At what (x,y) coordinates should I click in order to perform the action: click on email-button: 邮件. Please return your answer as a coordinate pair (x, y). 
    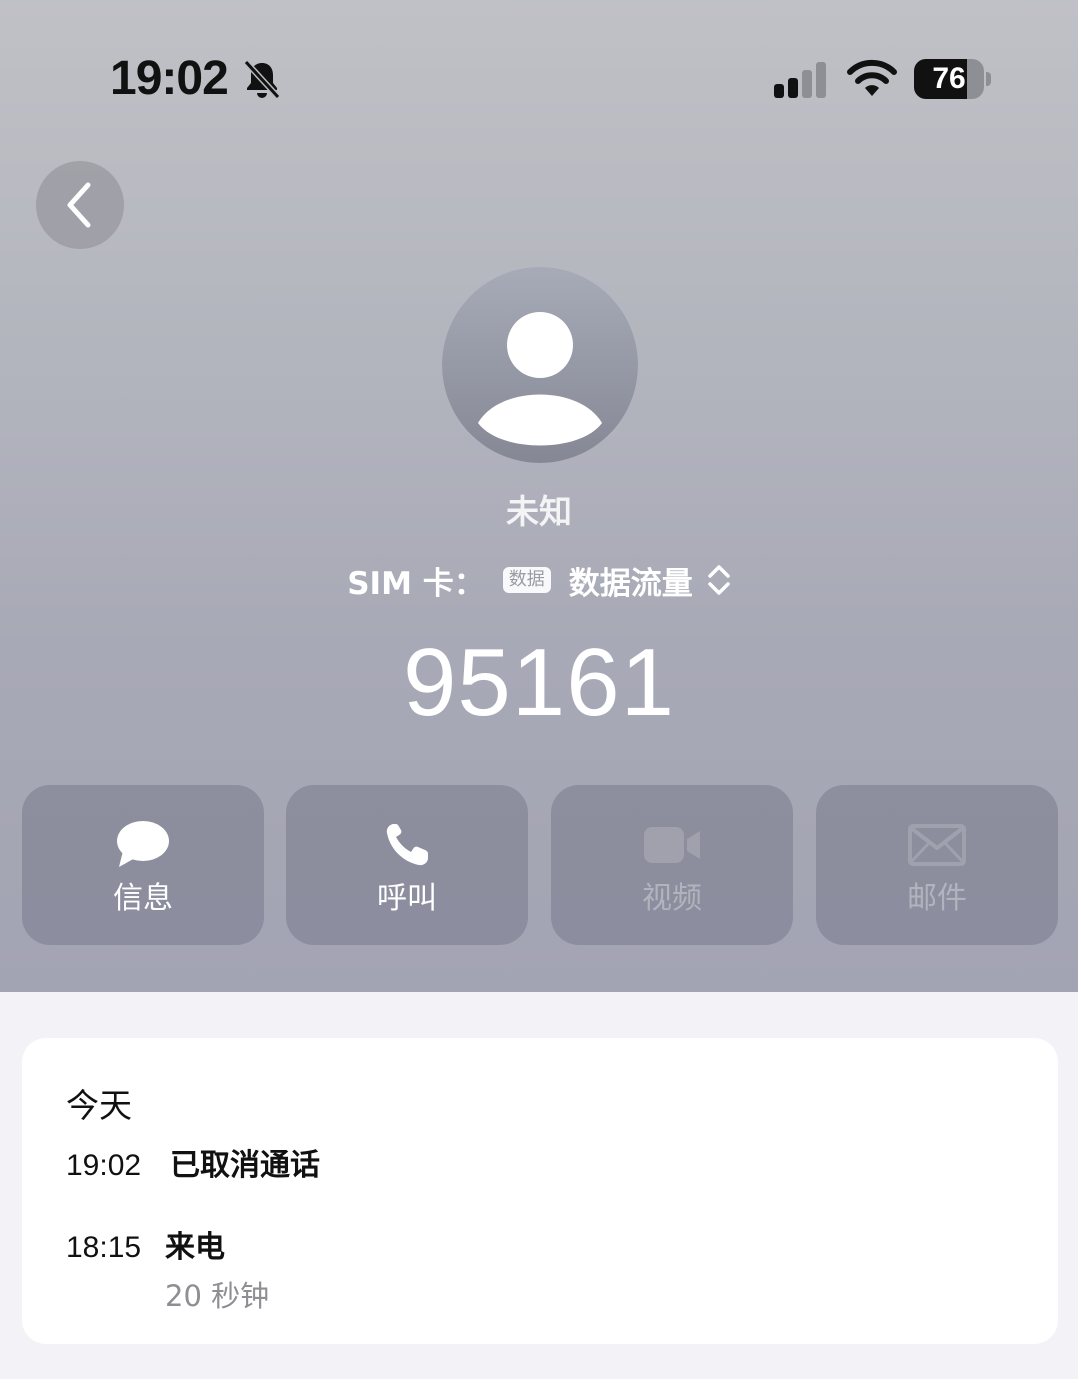
    Looking at the image, I should click on (937, 865).